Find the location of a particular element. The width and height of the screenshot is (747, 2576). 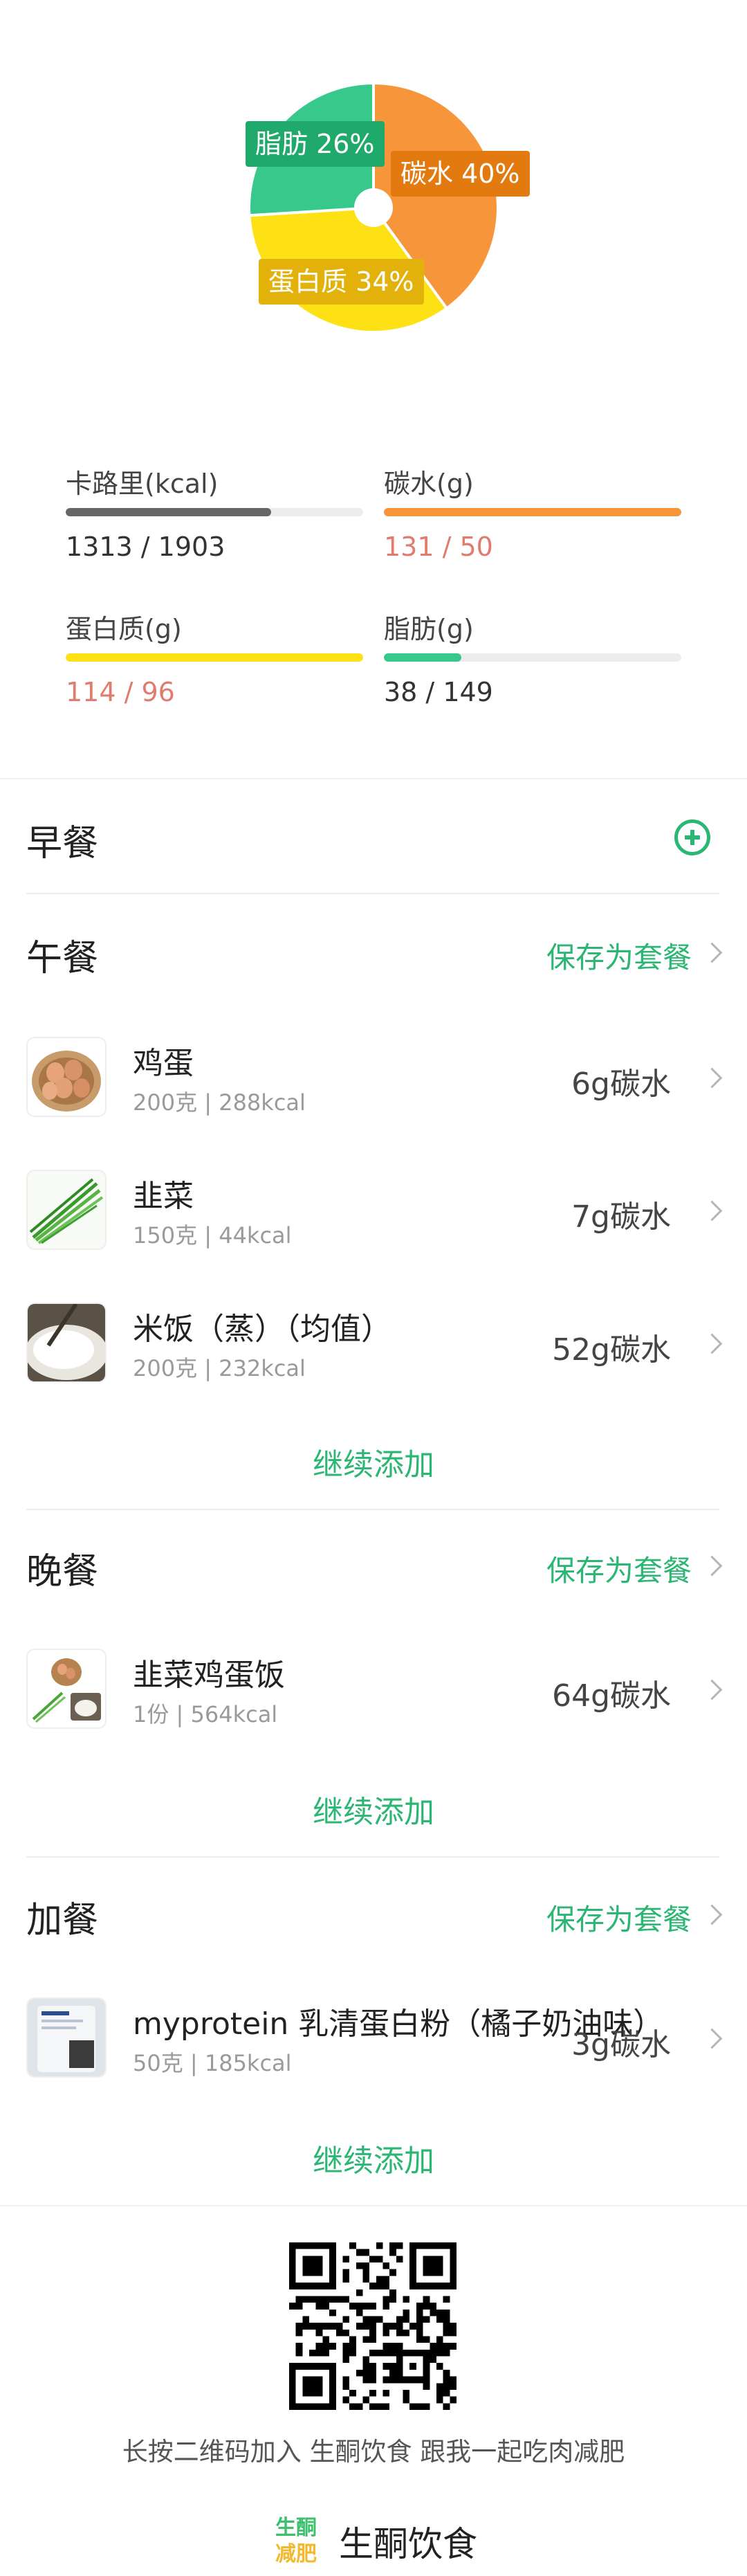

qr-code is located at coordinates (372, 2326).